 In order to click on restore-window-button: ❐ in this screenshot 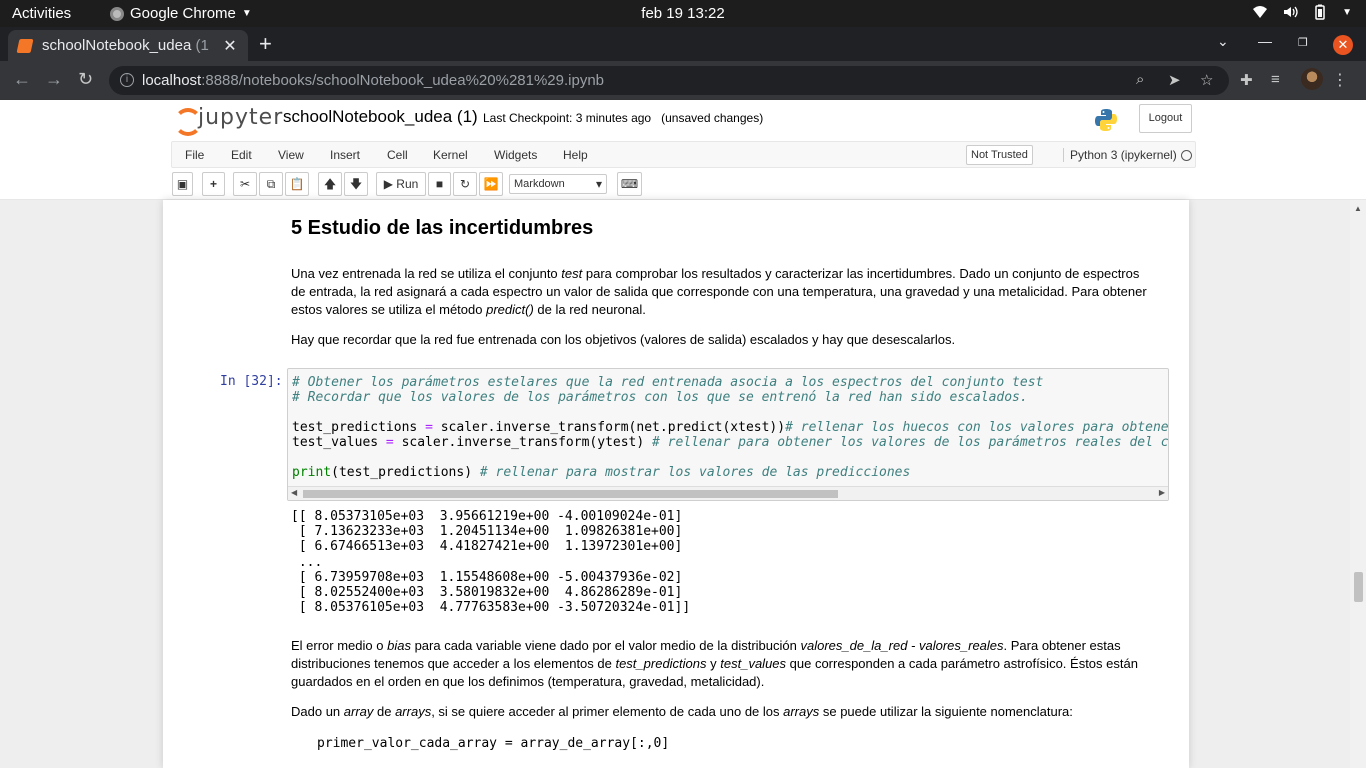, I will do `click(1303, 42)`.